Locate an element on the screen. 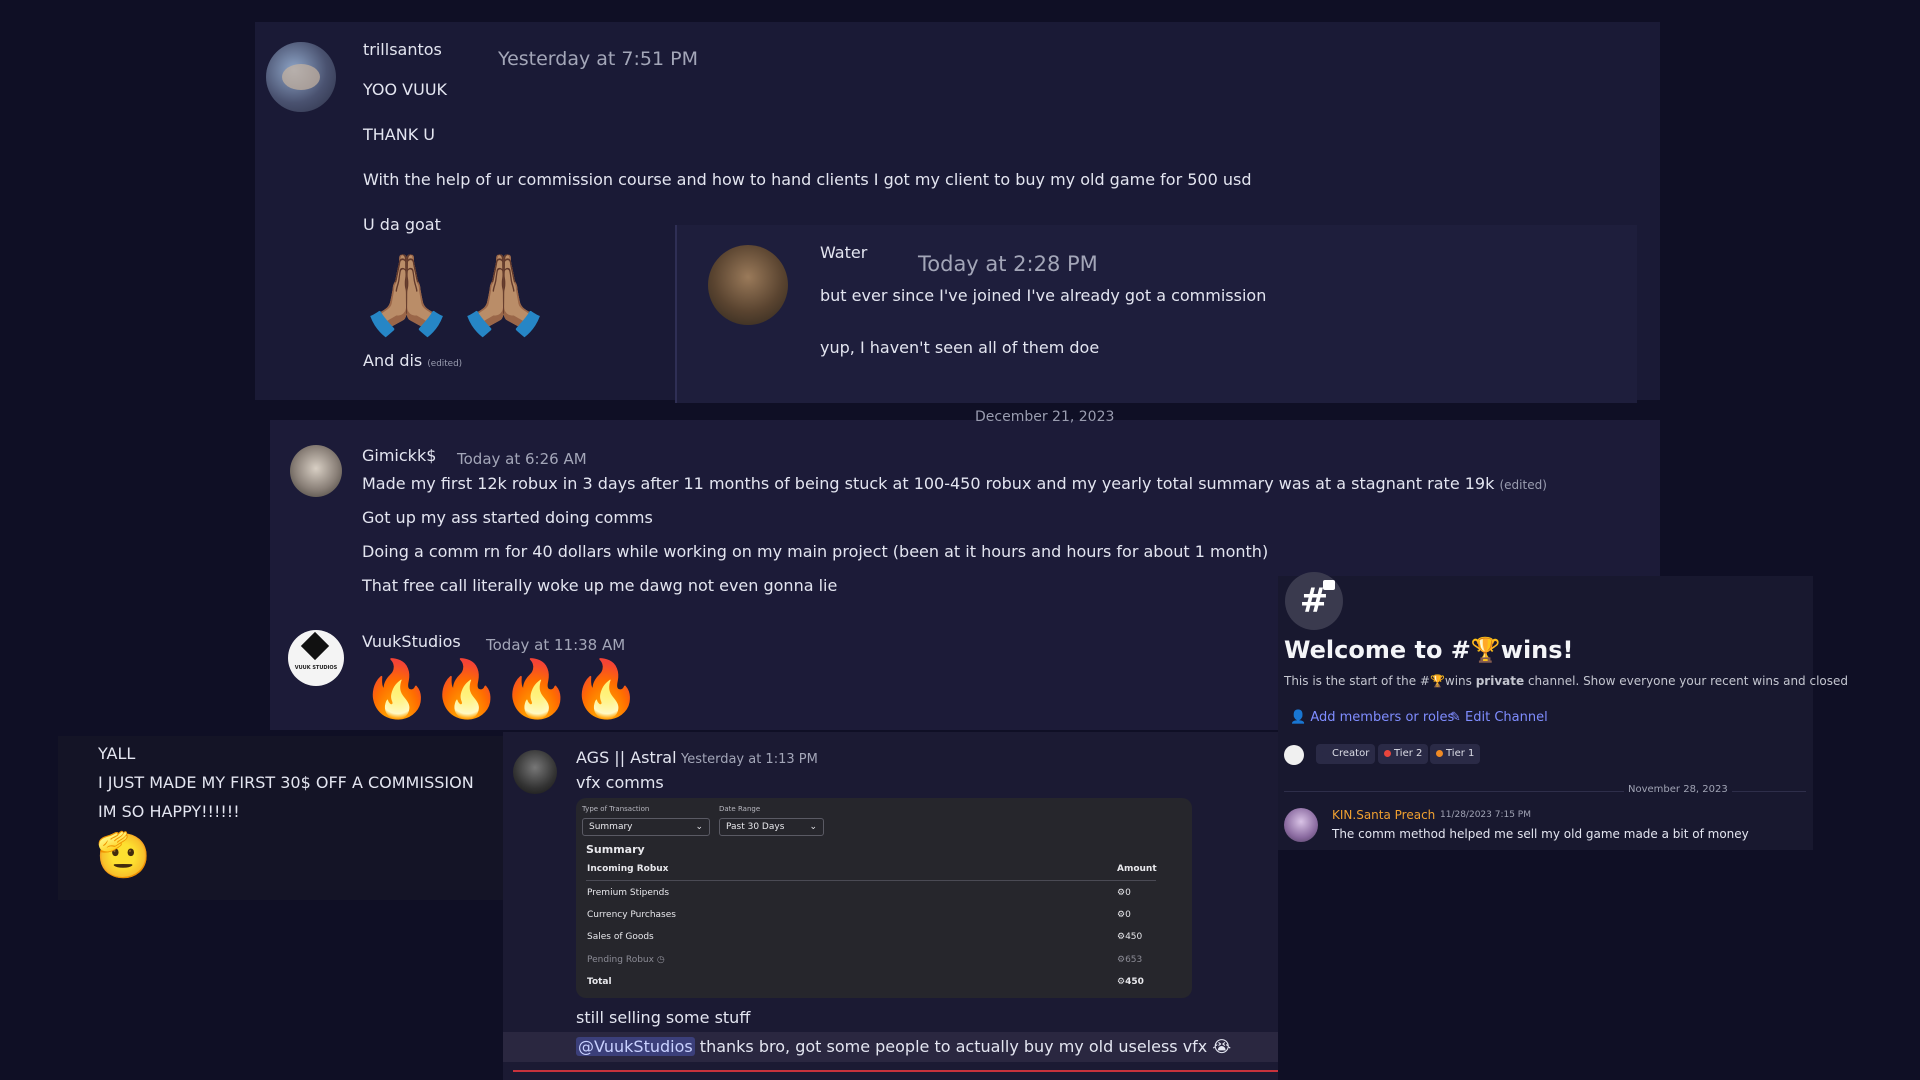 This screenshot has width=1920, height=1080. date-range-value: Past 30 Days is located at coordinates (755, 827).